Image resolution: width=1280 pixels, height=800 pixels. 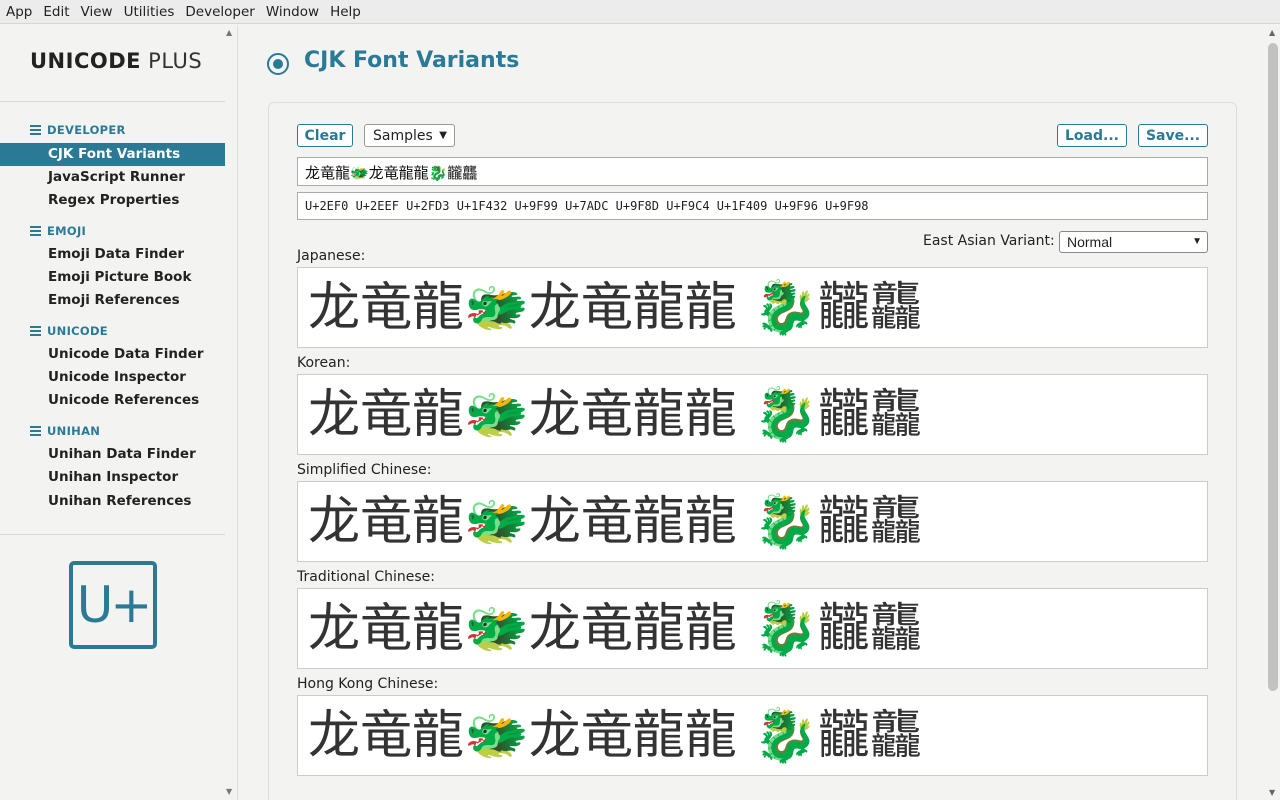 I want to click on sidebar-item-unicode-references: Unicode References, so click(x=112, y=400).